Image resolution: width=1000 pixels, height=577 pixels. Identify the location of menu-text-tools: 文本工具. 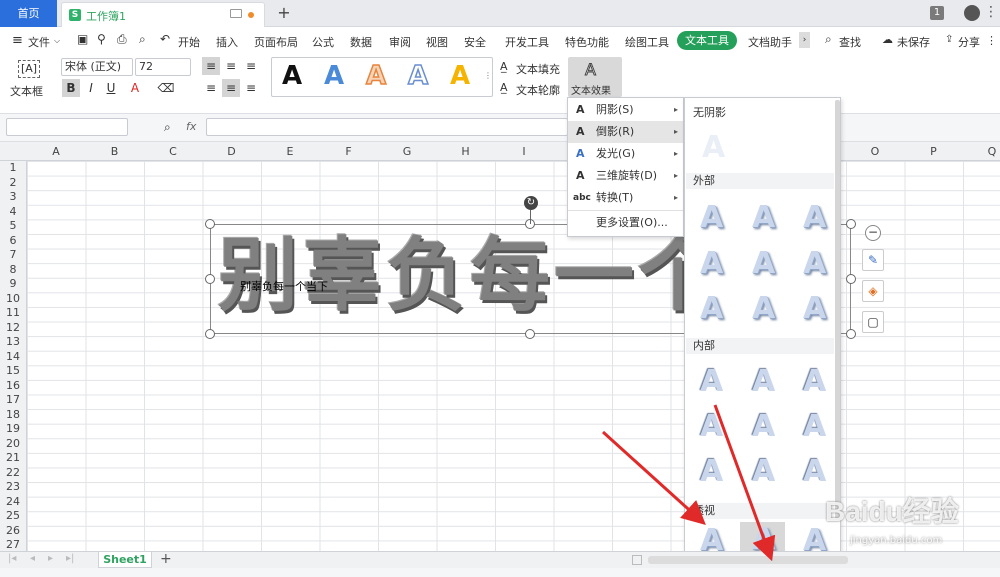
(707, 40).